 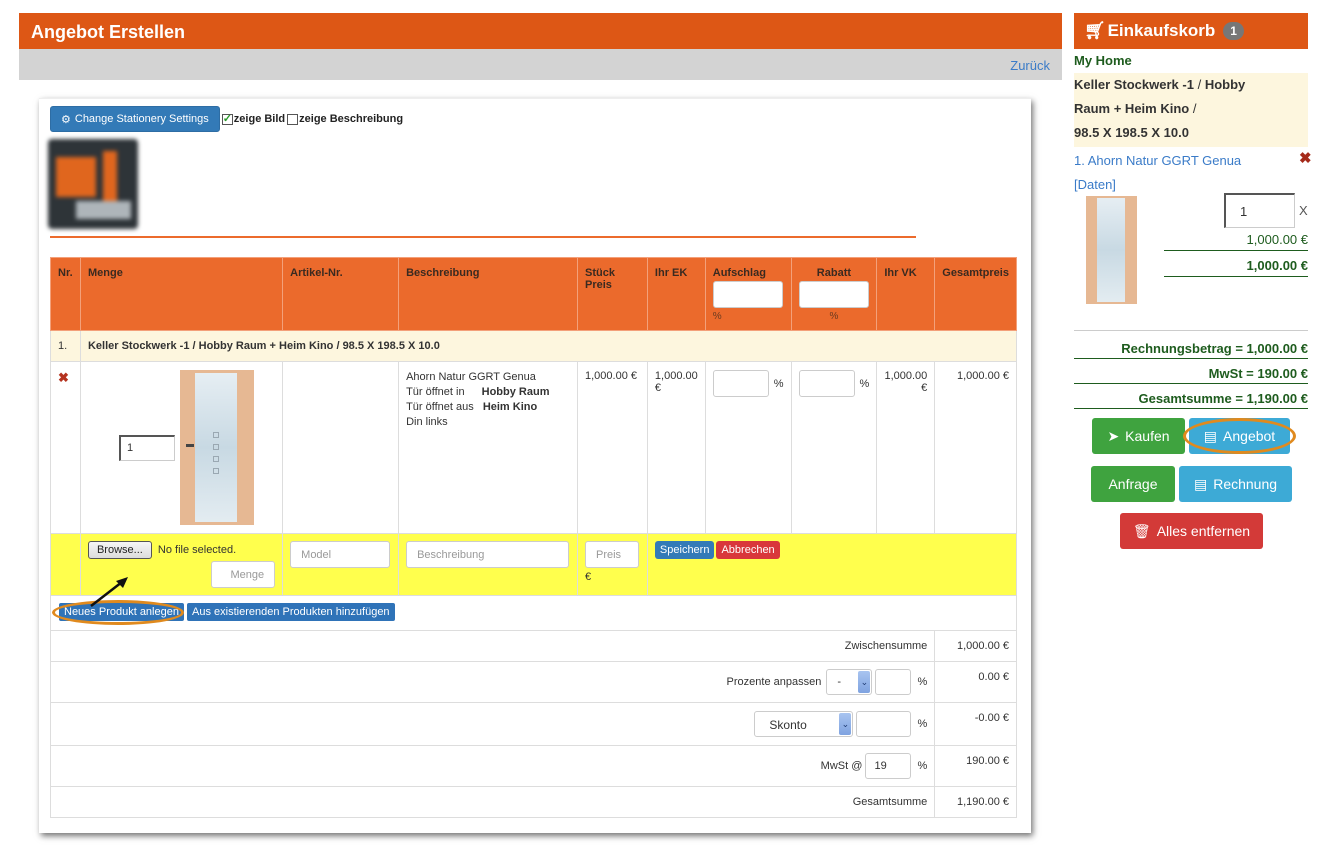 I want to click on opens-in-label: Tür öffnet in, so click(x=435, y=392).